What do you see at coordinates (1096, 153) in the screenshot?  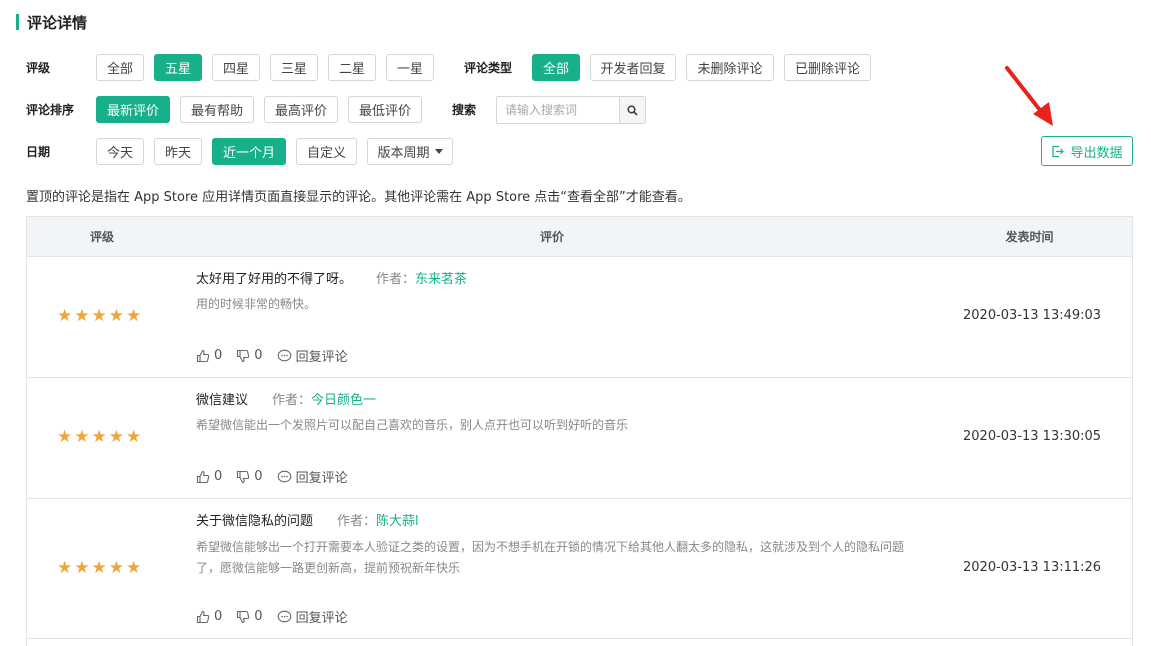 I see `export-data-label: 导出数据` at bounding box center [1096, 153].